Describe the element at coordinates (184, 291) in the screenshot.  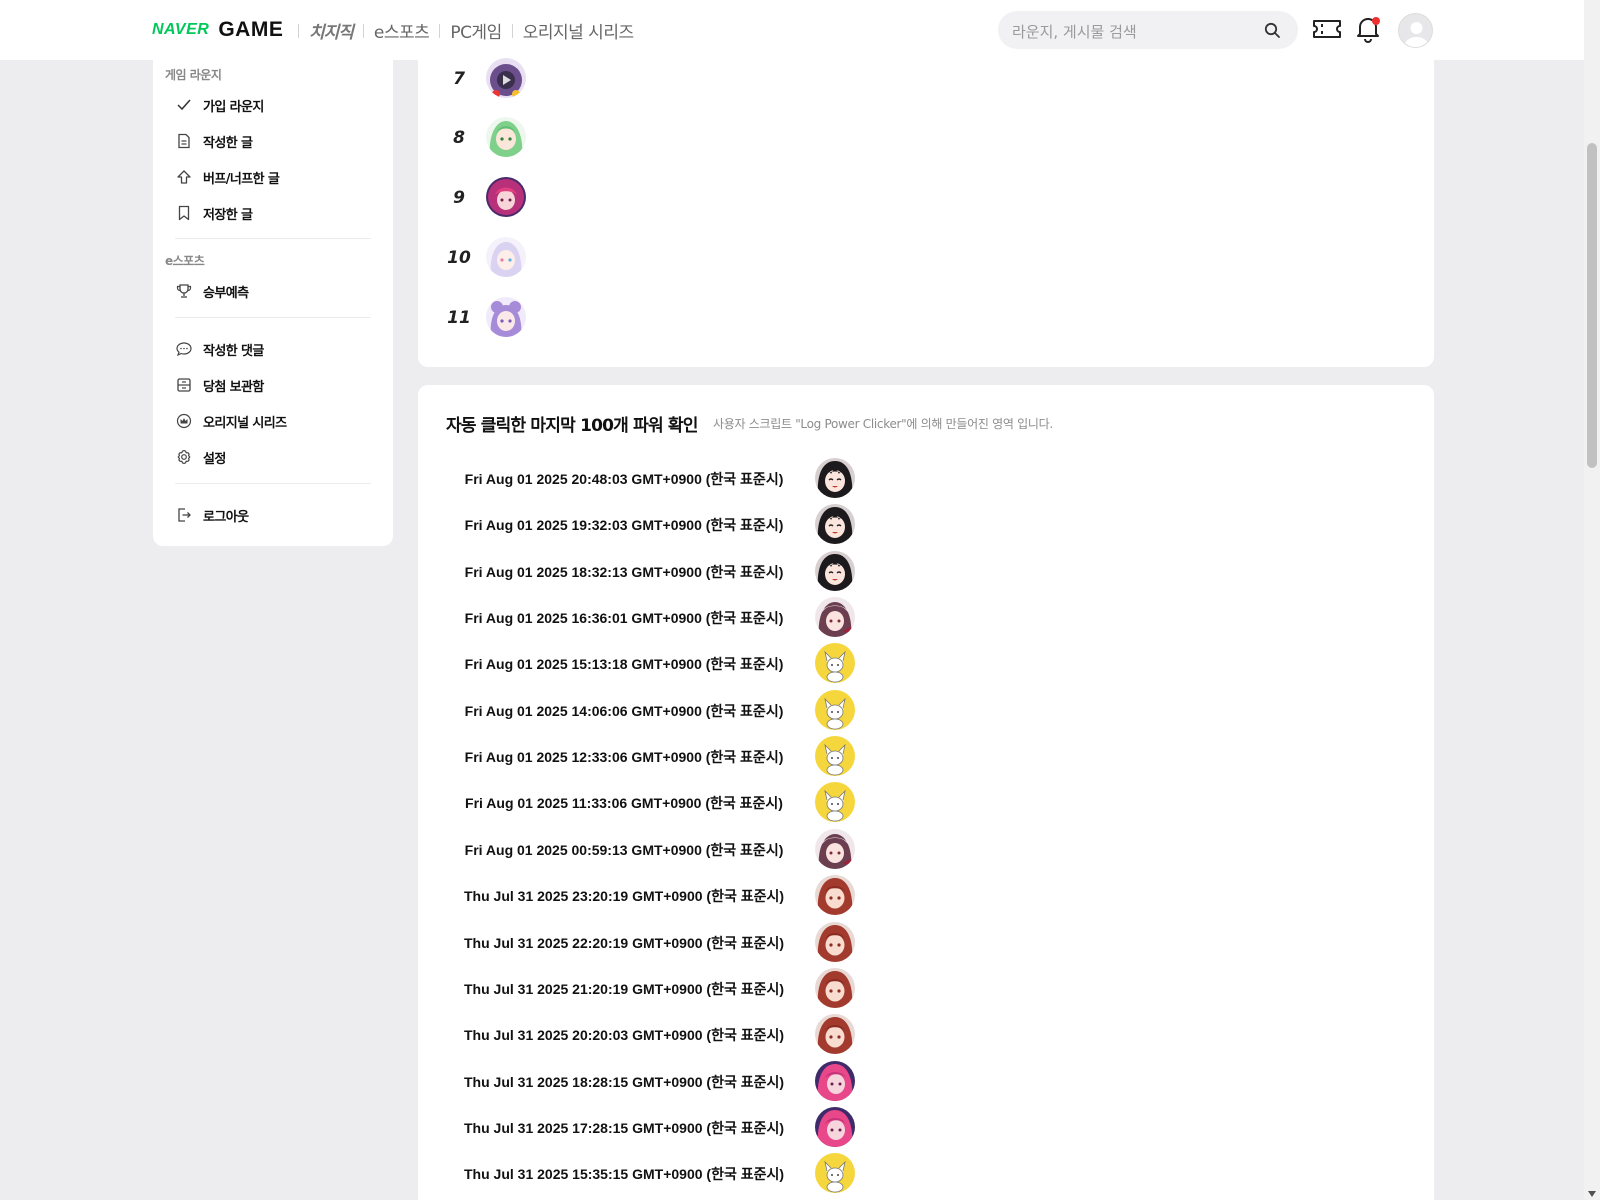
I see `trophy-icon` at that location.